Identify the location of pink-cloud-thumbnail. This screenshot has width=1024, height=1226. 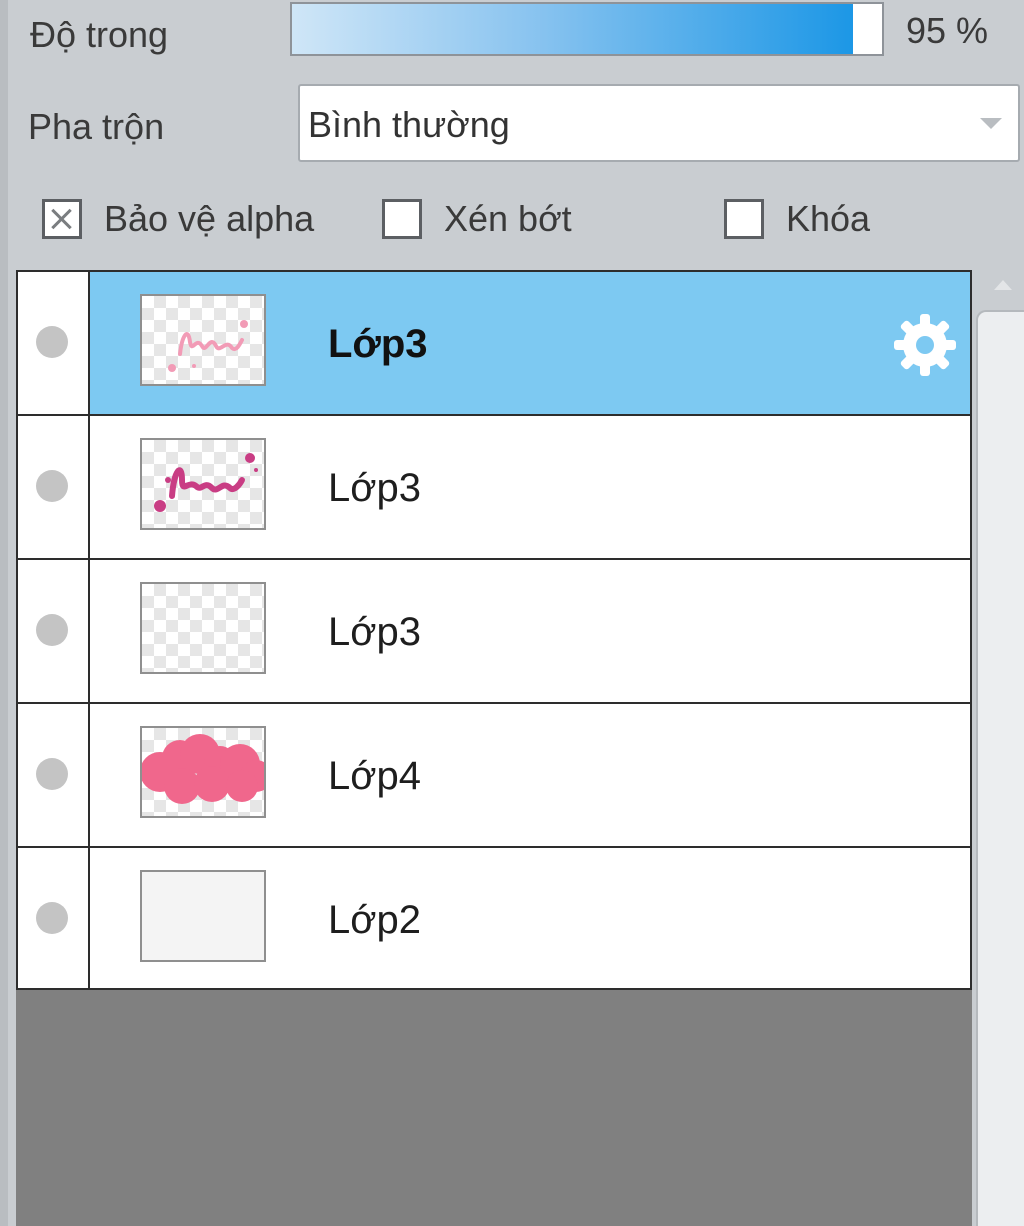
(203, 769).